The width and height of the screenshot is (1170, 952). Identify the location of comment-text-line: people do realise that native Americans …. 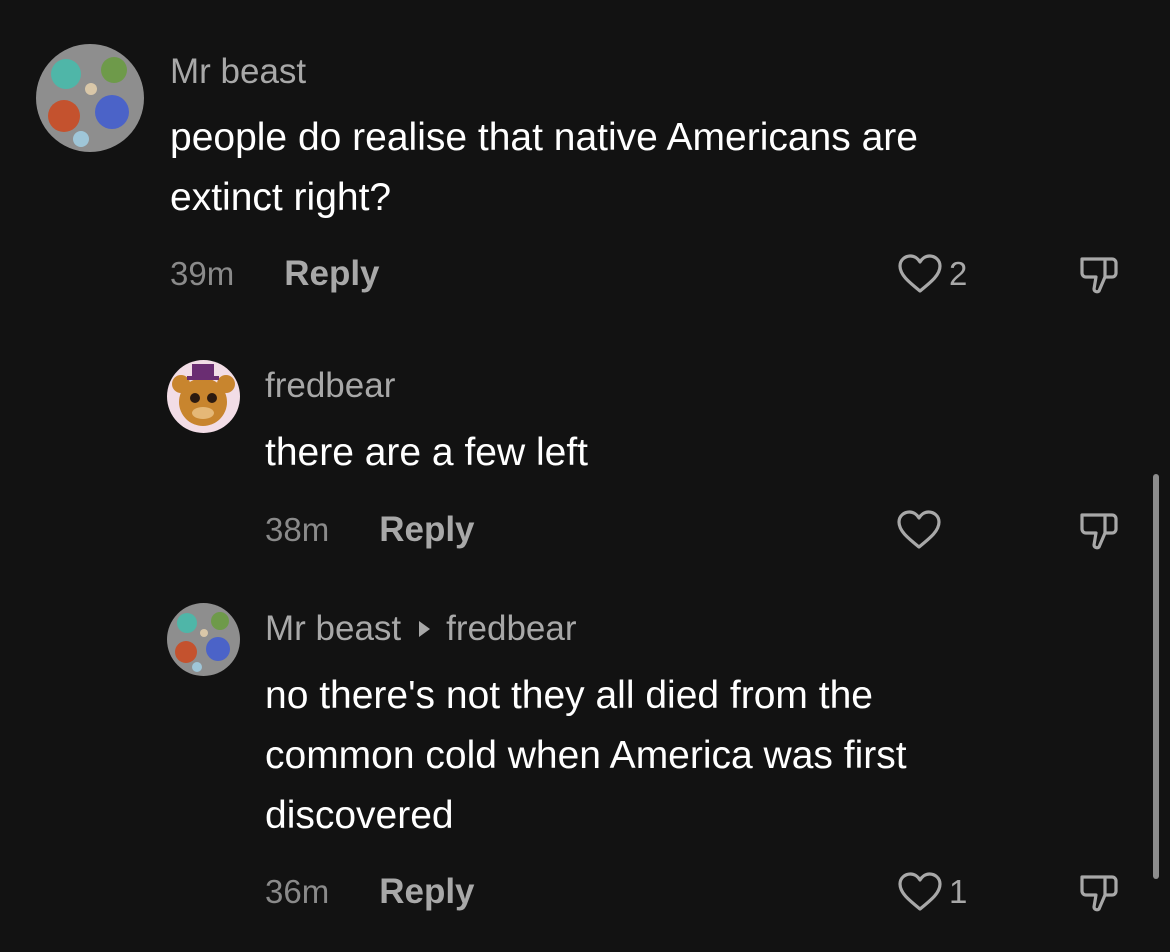
(544, 137).